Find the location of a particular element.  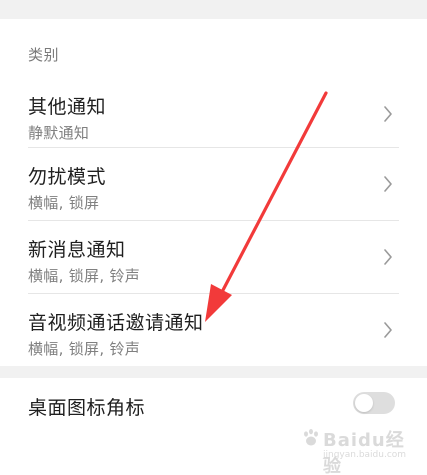

category-item-subtitle: 横幅, 锁屏 is located at coordinates (64, 203).